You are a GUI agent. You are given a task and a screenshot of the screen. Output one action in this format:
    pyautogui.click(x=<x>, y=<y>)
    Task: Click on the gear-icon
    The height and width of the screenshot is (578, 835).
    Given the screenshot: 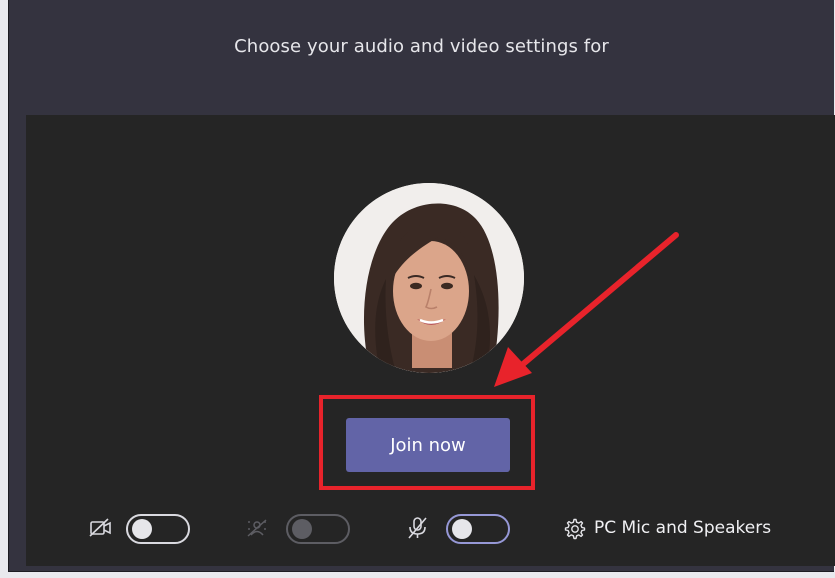 What is the action you would take?
    pyautogui.click(x=574, y=529)
    